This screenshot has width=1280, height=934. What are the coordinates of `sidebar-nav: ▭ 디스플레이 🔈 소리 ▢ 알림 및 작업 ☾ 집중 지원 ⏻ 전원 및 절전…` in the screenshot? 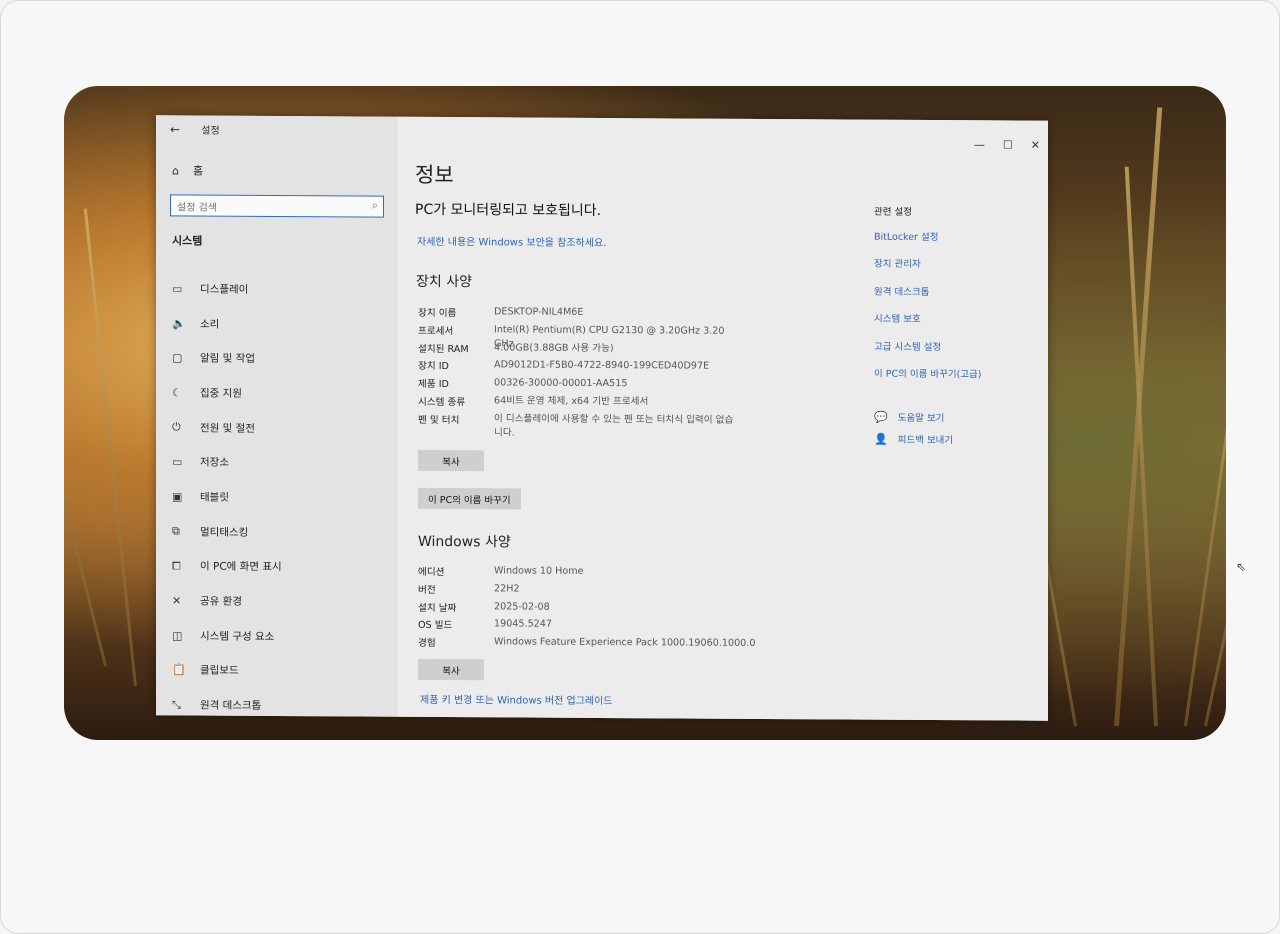 It's located at (282, 497).